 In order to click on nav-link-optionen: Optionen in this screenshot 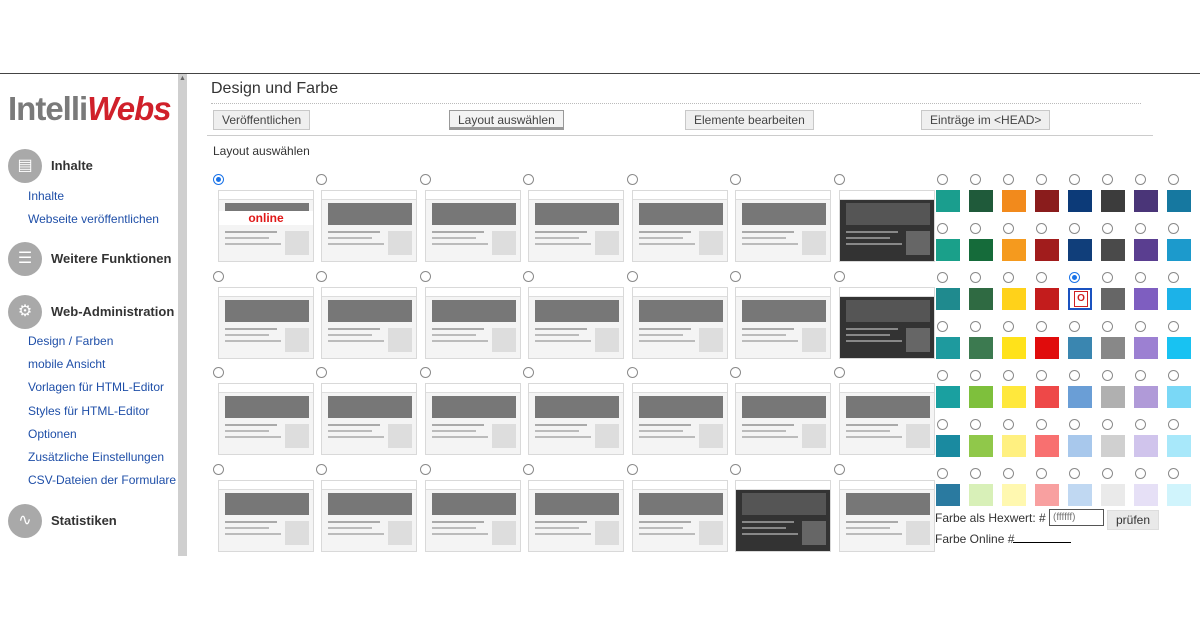, I will do `click(52, 434)`.